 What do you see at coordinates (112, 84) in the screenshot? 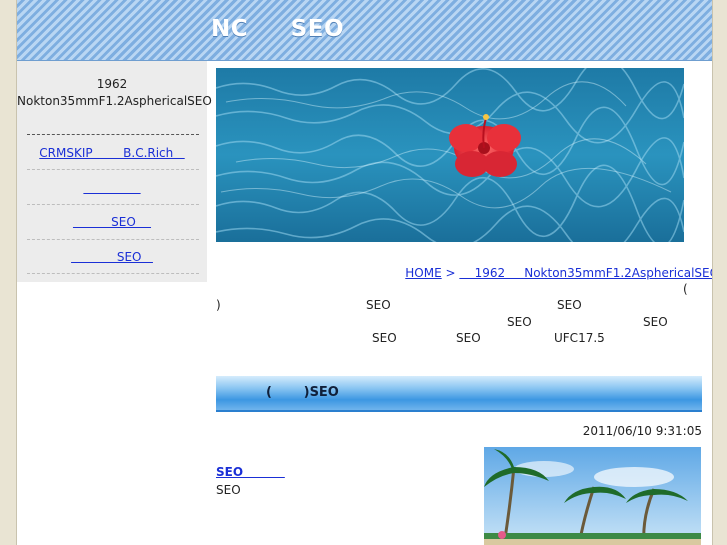
I see `sidebar-intro-line1: 1962` at bounding box center [112, 84].